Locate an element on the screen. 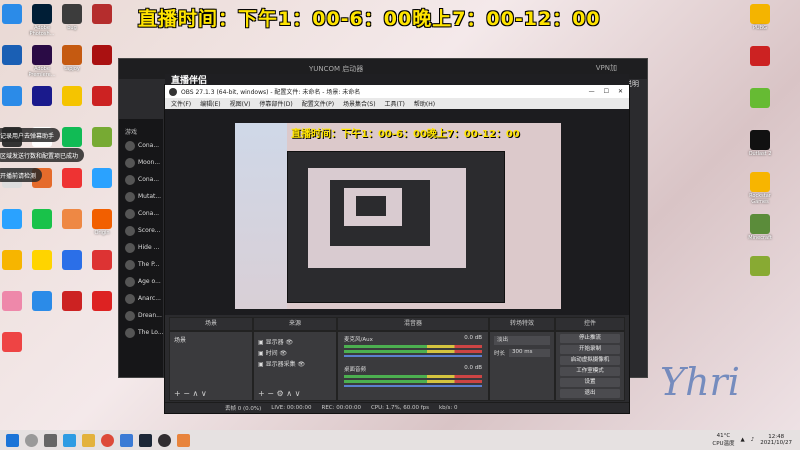 This screenshot has height=450, width=800. transition-select: 淡出 is located at coordinates (522, 340).